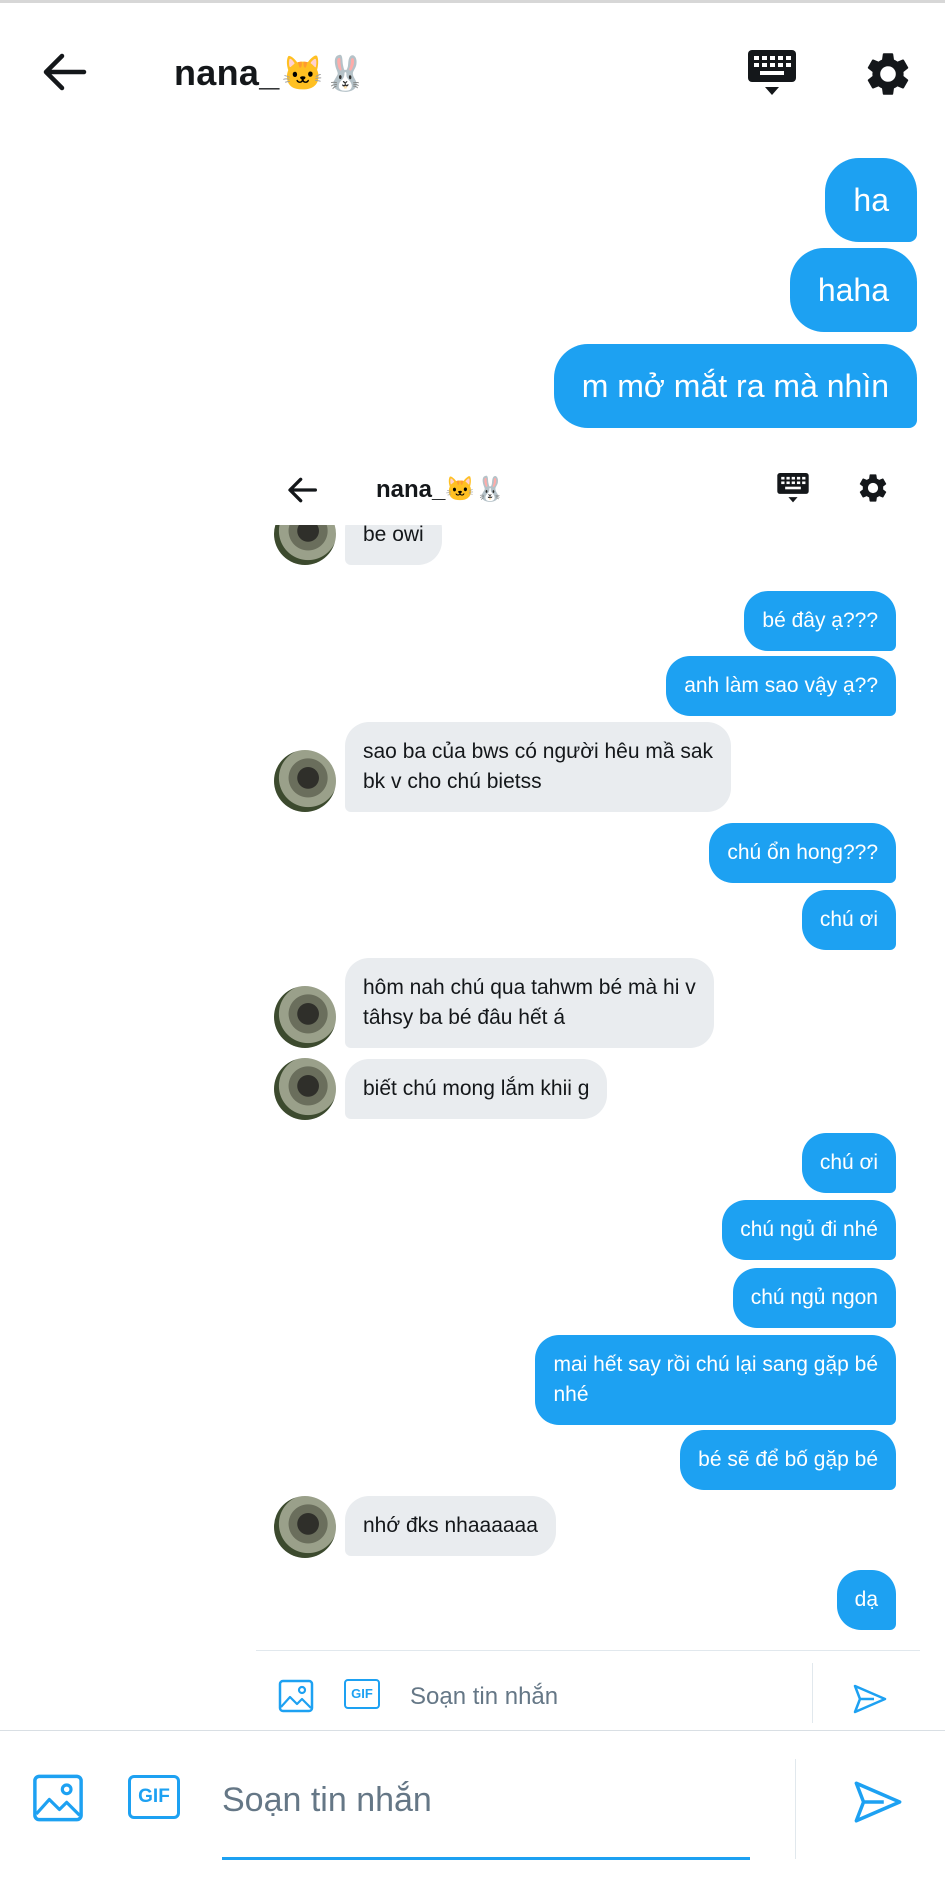  What do you see at coordinates (788, 1460) in the screenshot?
I see `message-bubble-sent: bé sẽ để bố gặp bé` at bounding box center [788, 1460].